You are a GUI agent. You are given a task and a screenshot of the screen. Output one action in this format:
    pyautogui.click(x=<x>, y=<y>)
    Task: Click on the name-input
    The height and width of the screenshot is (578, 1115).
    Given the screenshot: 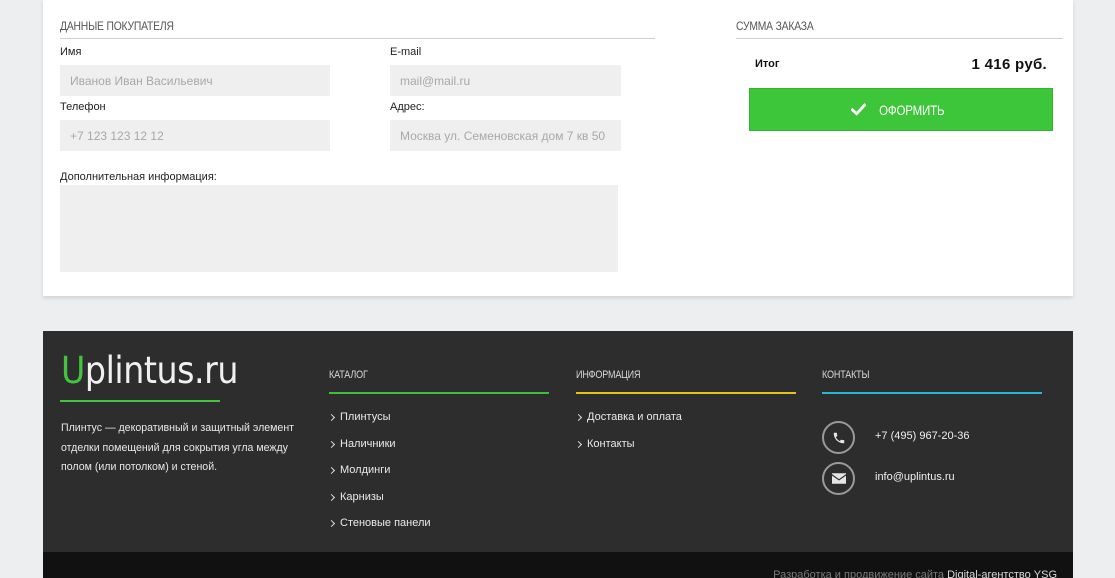 What is the action you would take?
    pyautogui.click(x=195, y=80)
    